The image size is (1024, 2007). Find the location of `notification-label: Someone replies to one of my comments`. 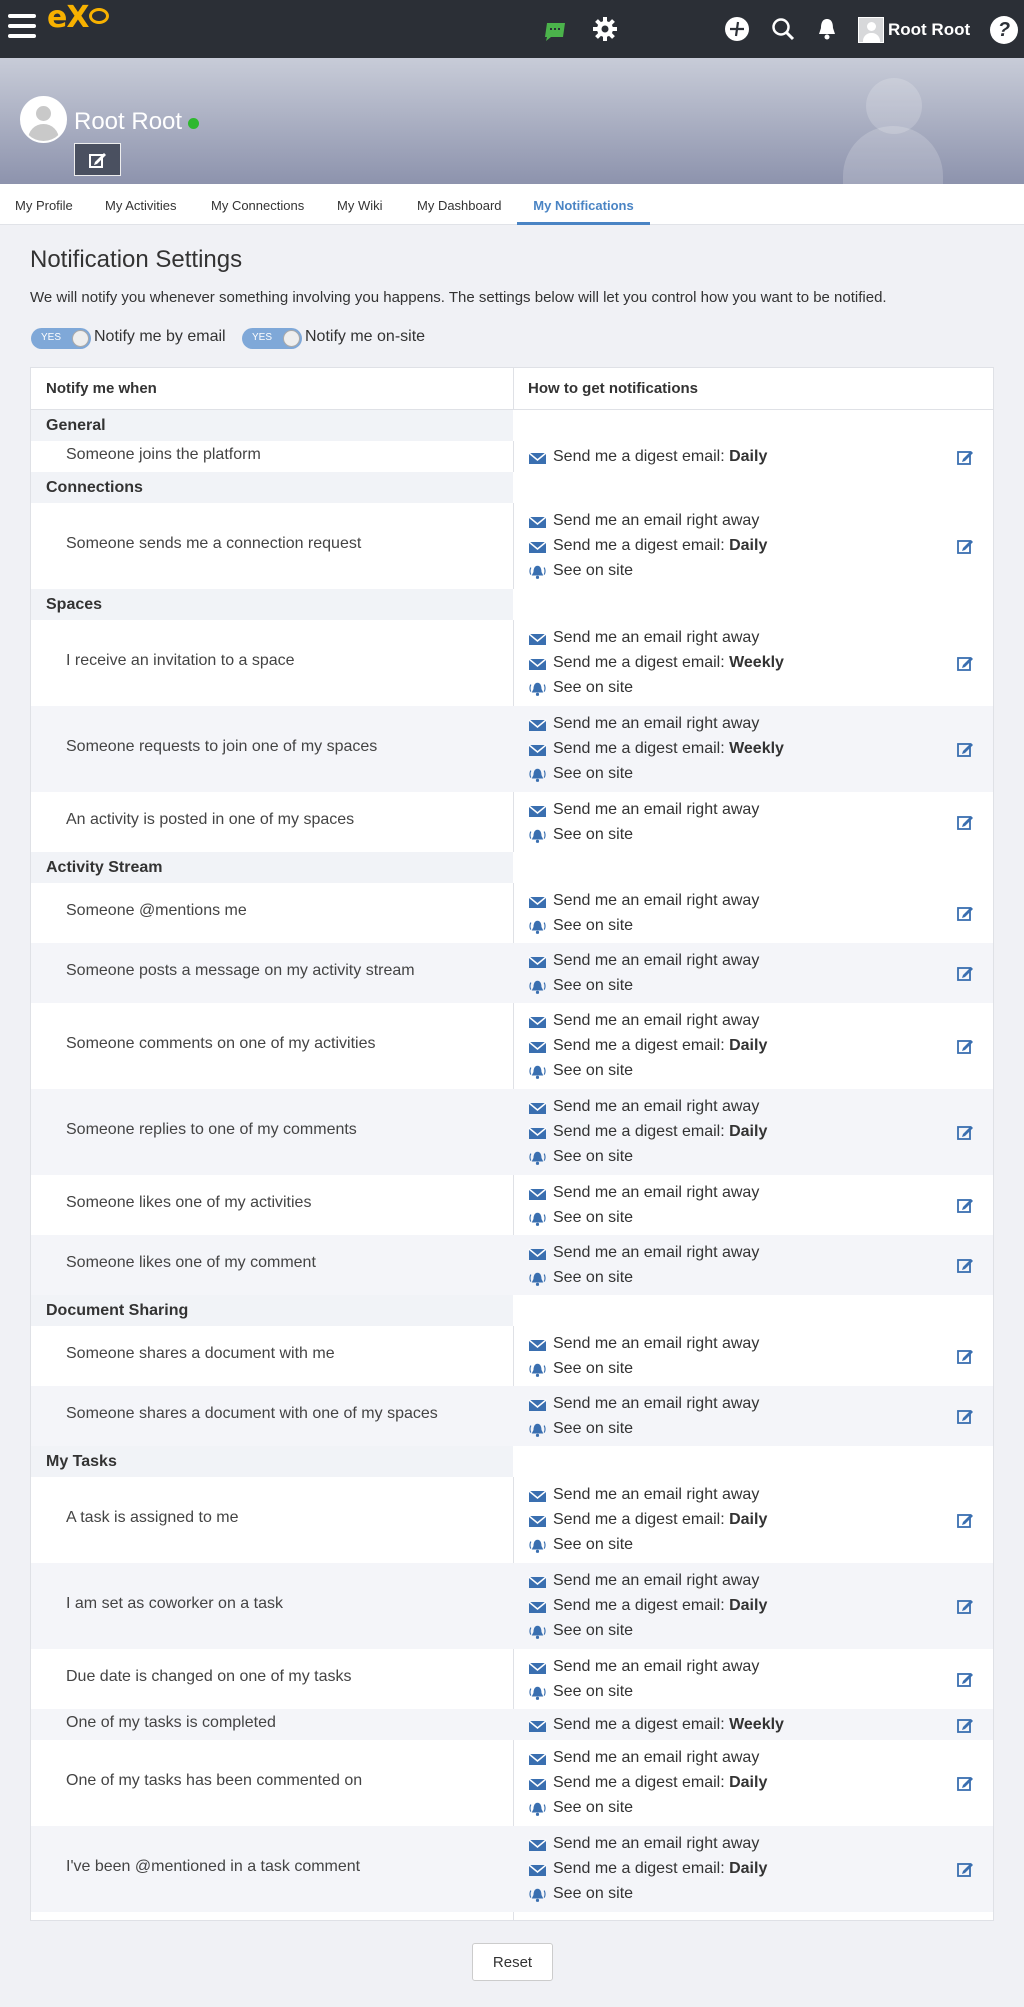

notification-label: Someone replies to one of my comments is located at coordinates (211, 1129).